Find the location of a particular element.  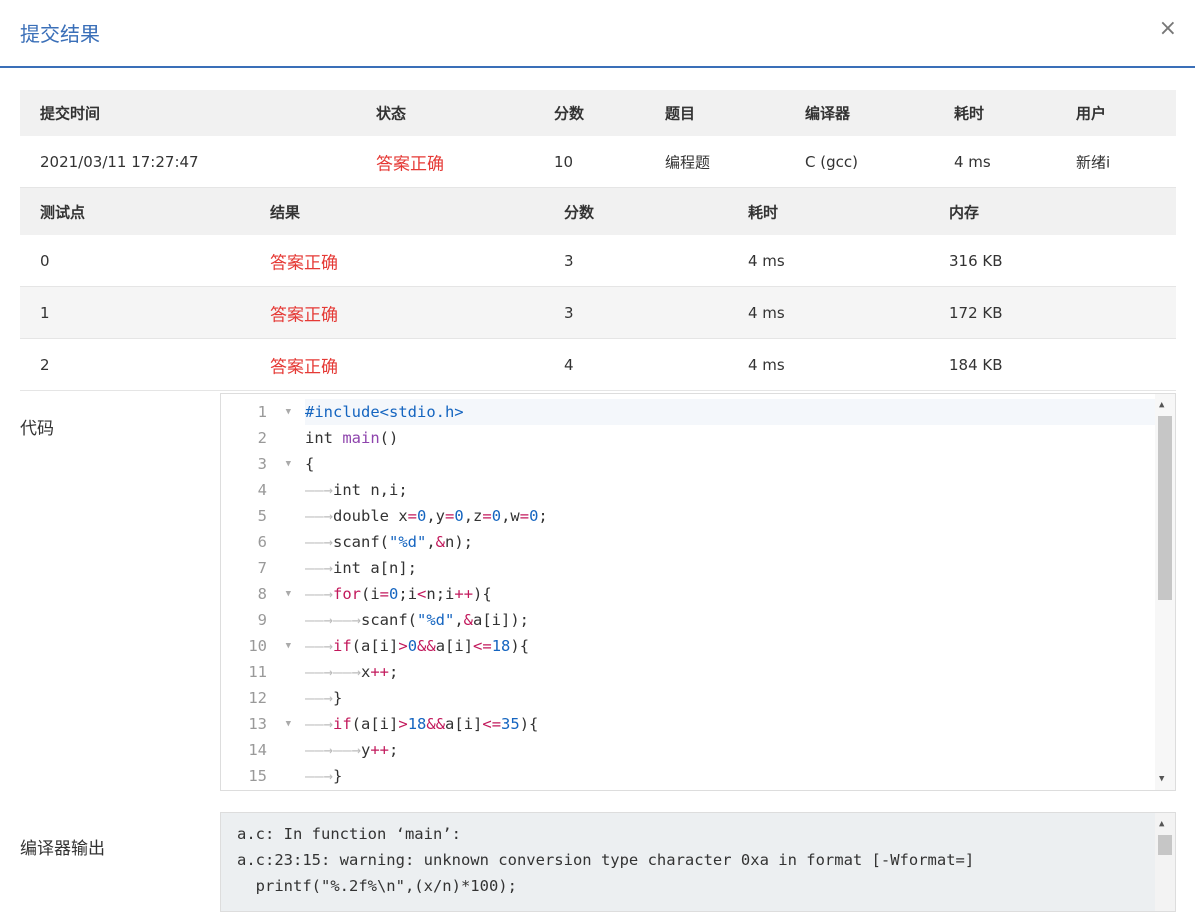

score: 10 is located at coordinates (564, 161).